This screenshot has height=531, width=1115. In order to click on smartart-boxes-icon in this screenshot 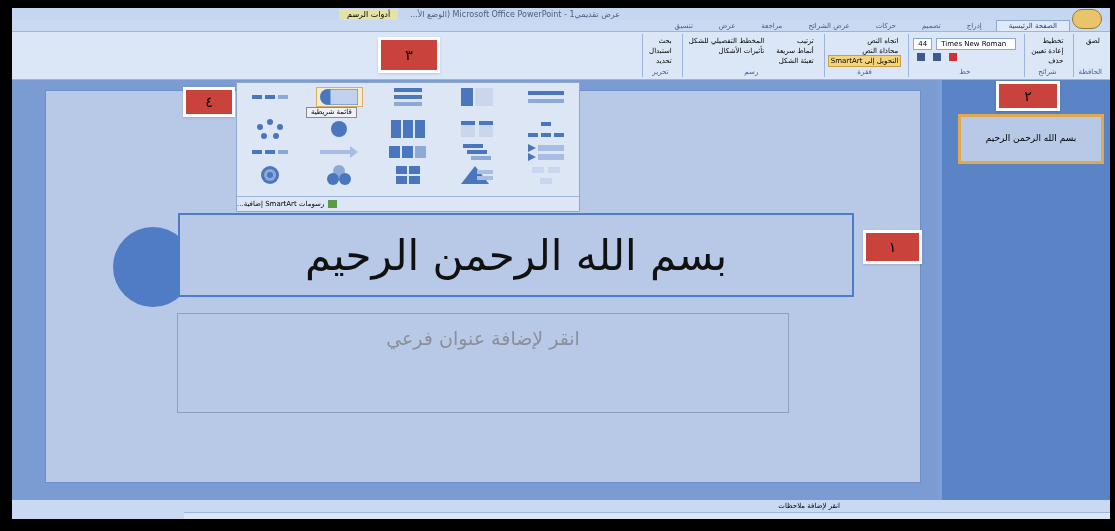, I will do `click(476, 129)`.